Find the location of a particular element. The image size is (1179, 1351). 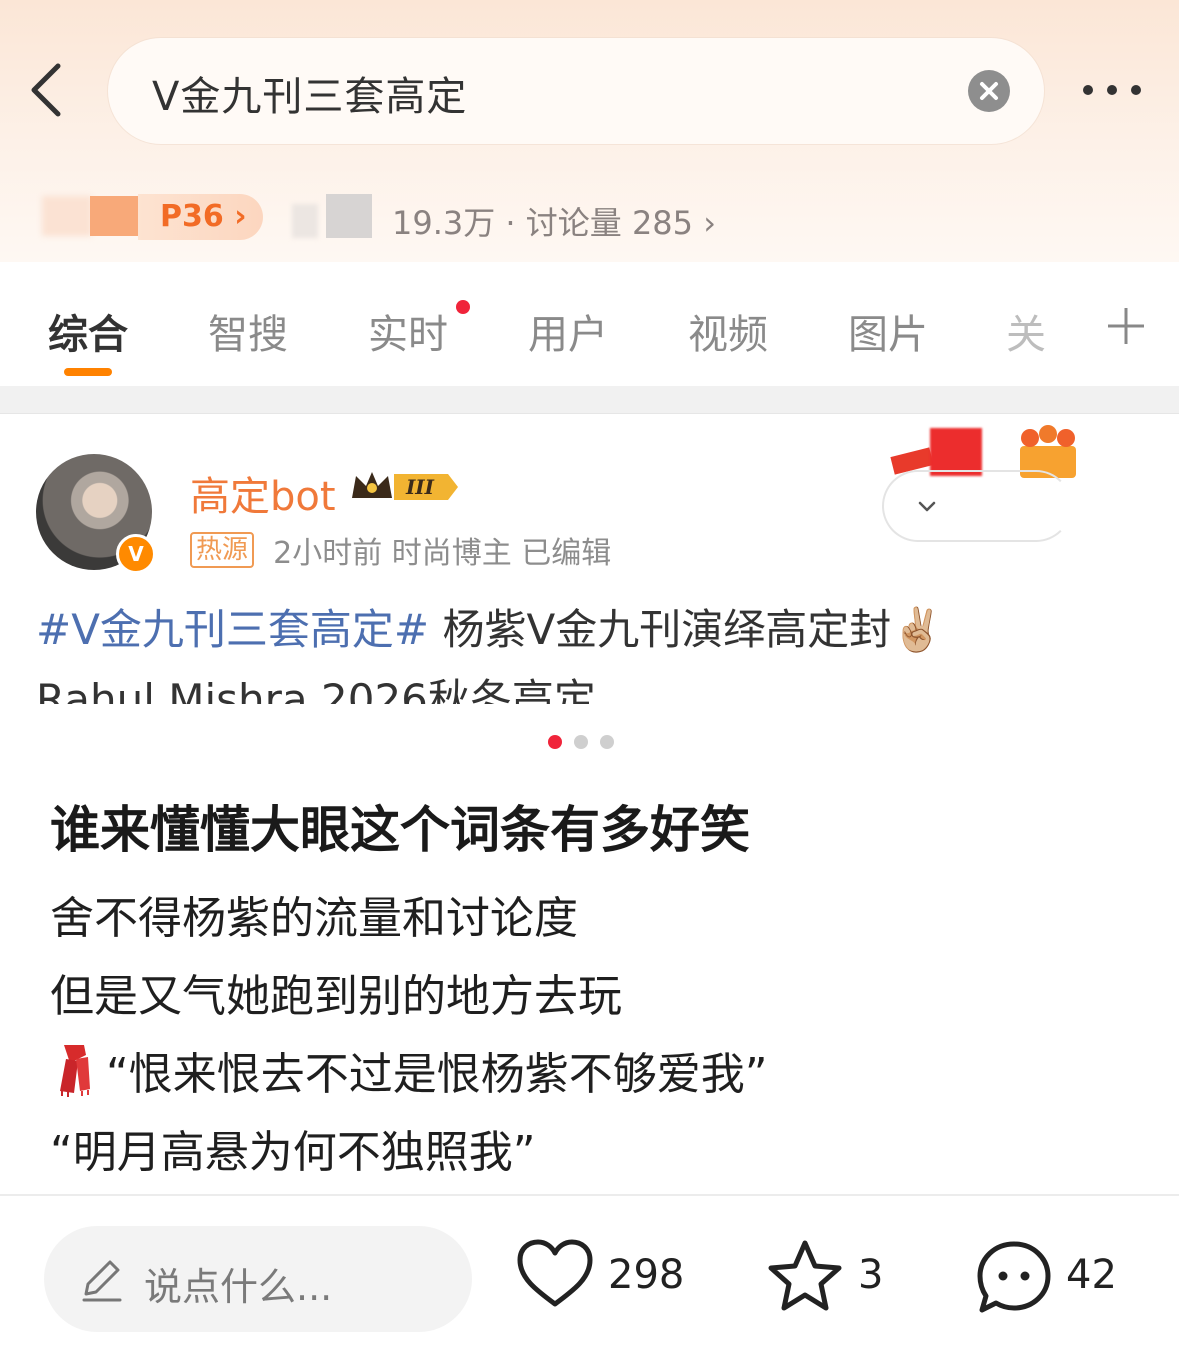

post-meta-text: 2小时前 时尚博主 已编辑 is located at coordinates (442, 553).